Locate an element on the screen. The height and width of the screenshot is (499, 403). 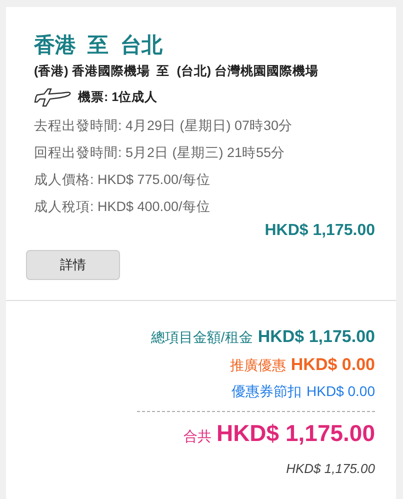
total-amount: HKD$ 1,175.00 is located at coordinates (295, 433).